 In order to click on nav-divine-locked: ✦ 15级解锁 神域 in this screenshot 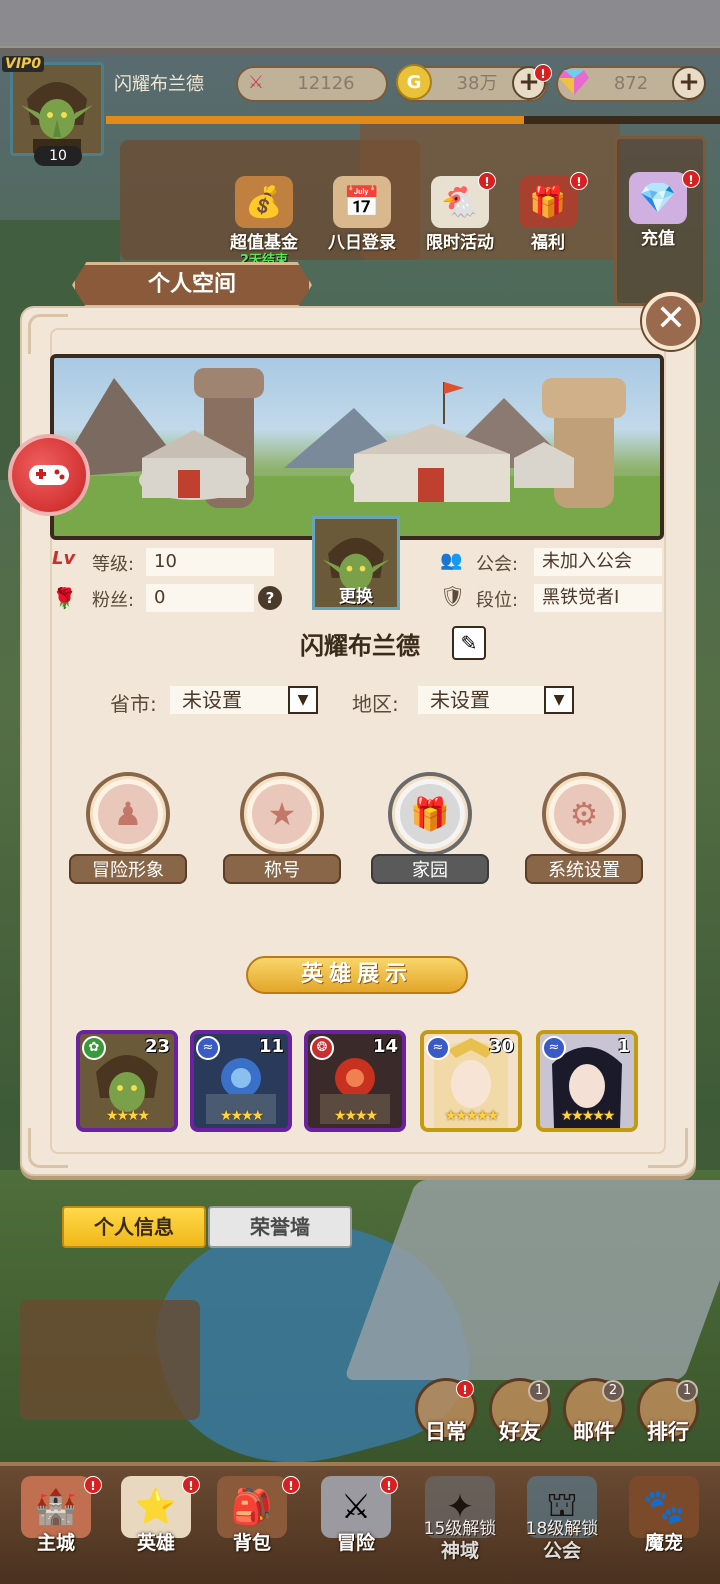, I will do `click(460, 1524)`.